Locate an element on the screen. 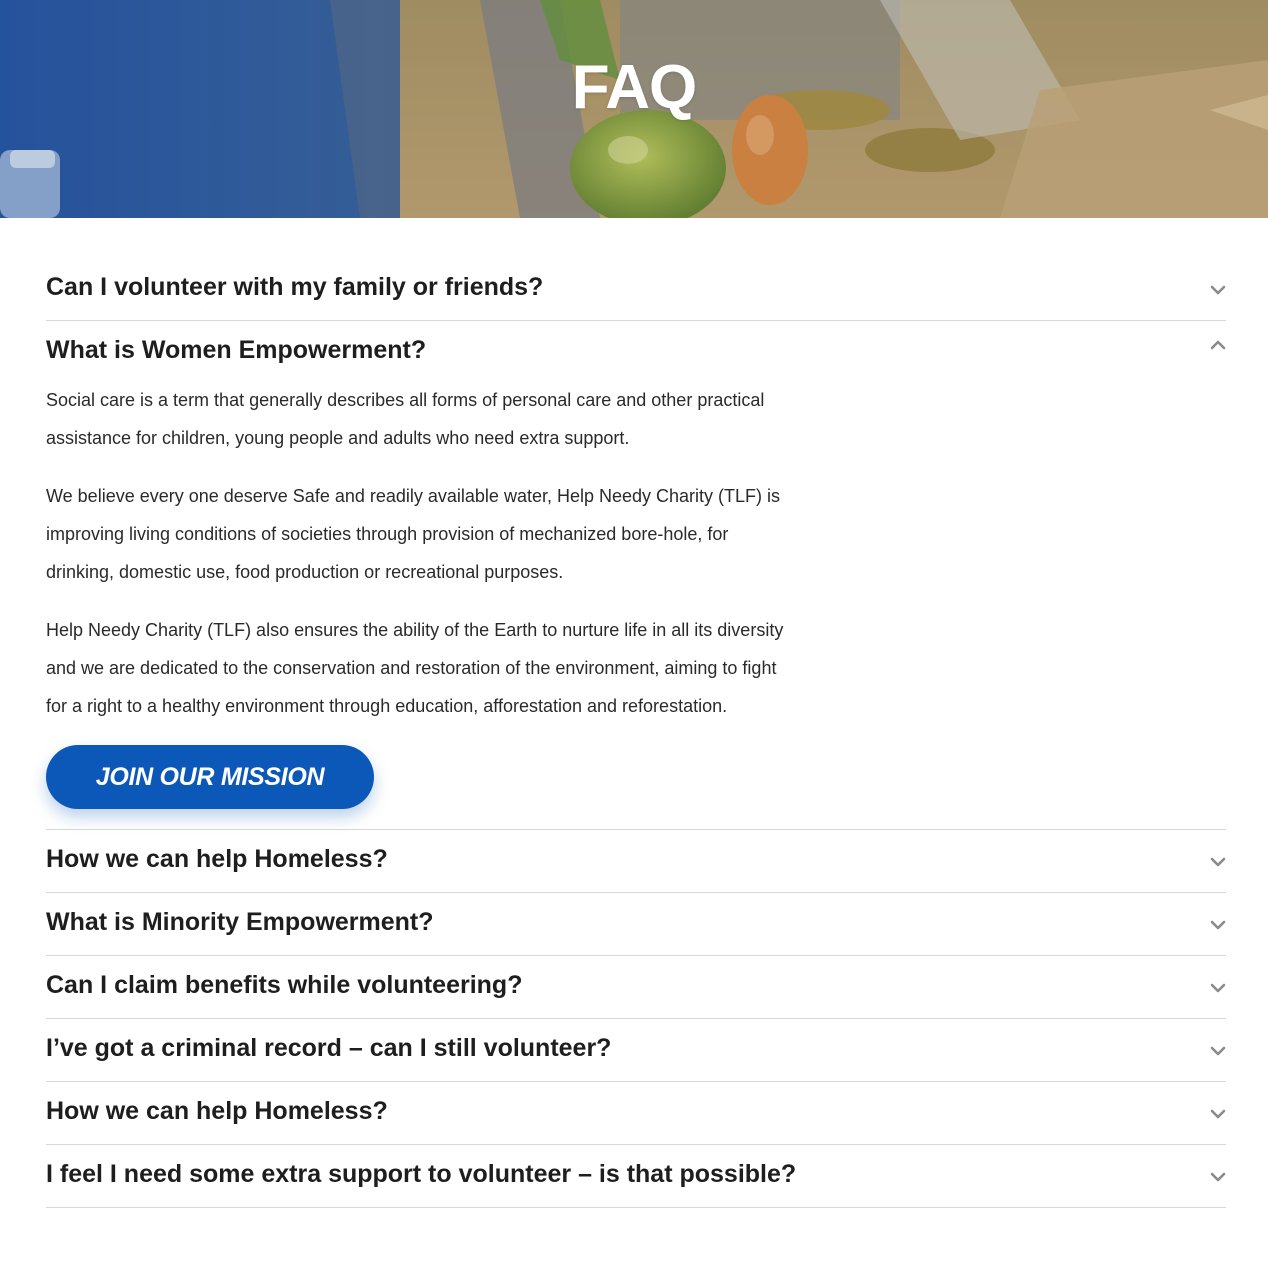 This screenshot has height=1274, width=1268. faq-question-toggle: What is Minority Empowerment? is located at coordinates (636, 924).